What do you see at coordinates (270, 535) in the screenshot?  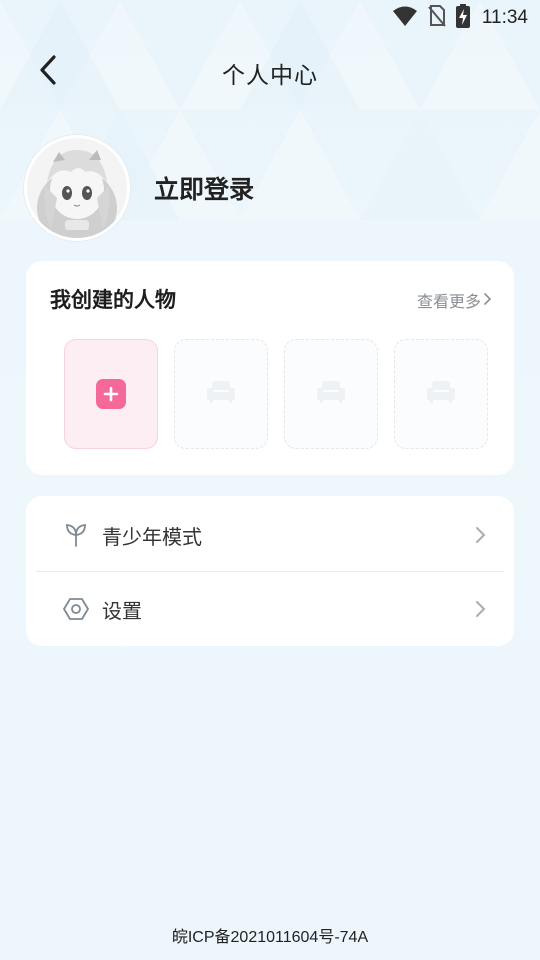 I see `menu-item-teen-mode: 青少年模式` at bounding box center [270, 535].